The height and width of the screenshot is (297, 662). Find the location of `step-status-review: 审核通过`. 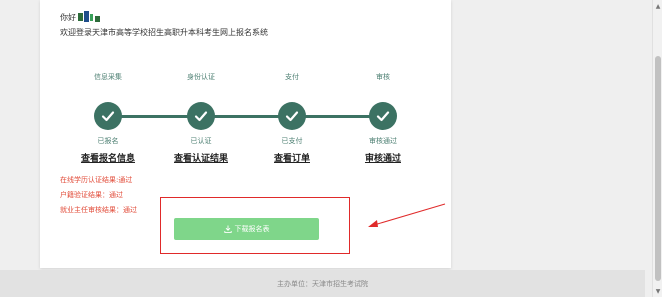

step-status-review: 审核通过 is located at coordinates (383, 141).